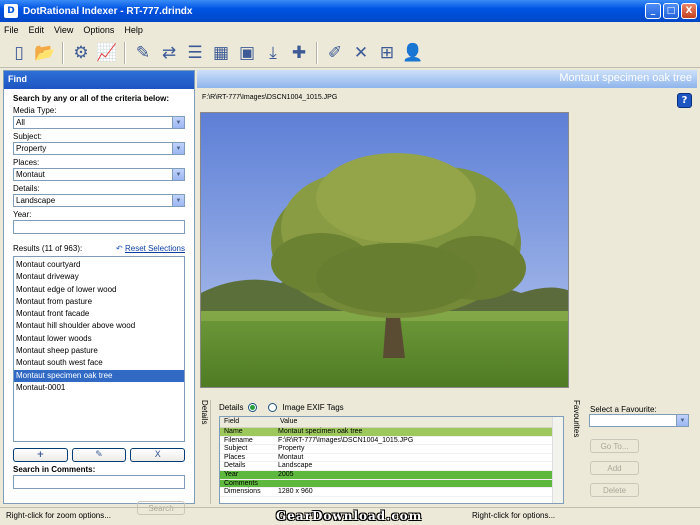 The height and width of the screenshot is (525, 700). What do you see at coordinates (99, 265) in the screenshot?
I see `list-item: Montaut courtyard` at bounding box center [99, 265].